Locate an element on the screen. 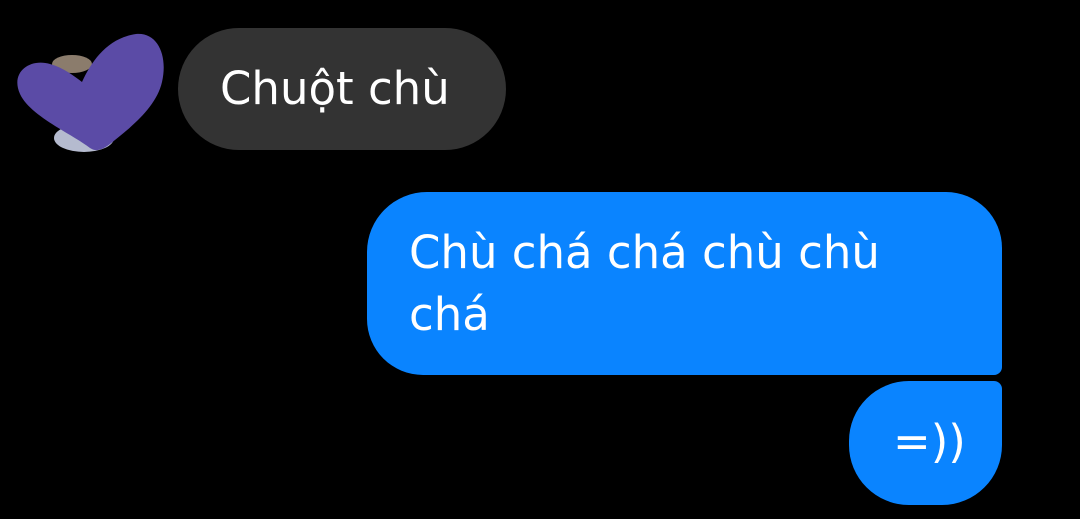 The height and width of the screenshot is (519, 1080). heart-icon is located at coordinates (90, 92).